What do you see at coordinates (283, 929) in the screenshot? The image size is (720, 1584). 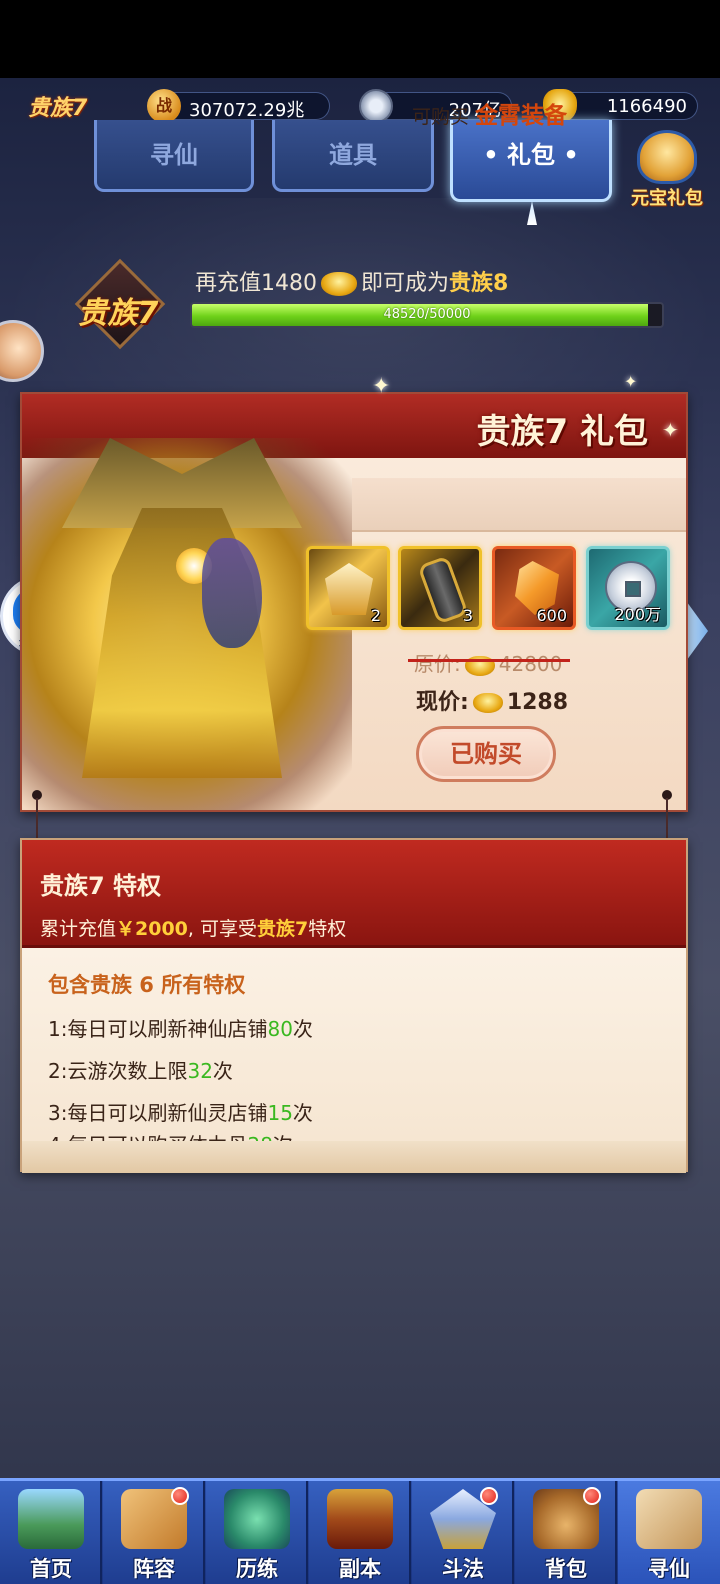 I see `privilege-level: 贵族7` at bounding box center [283, 929].